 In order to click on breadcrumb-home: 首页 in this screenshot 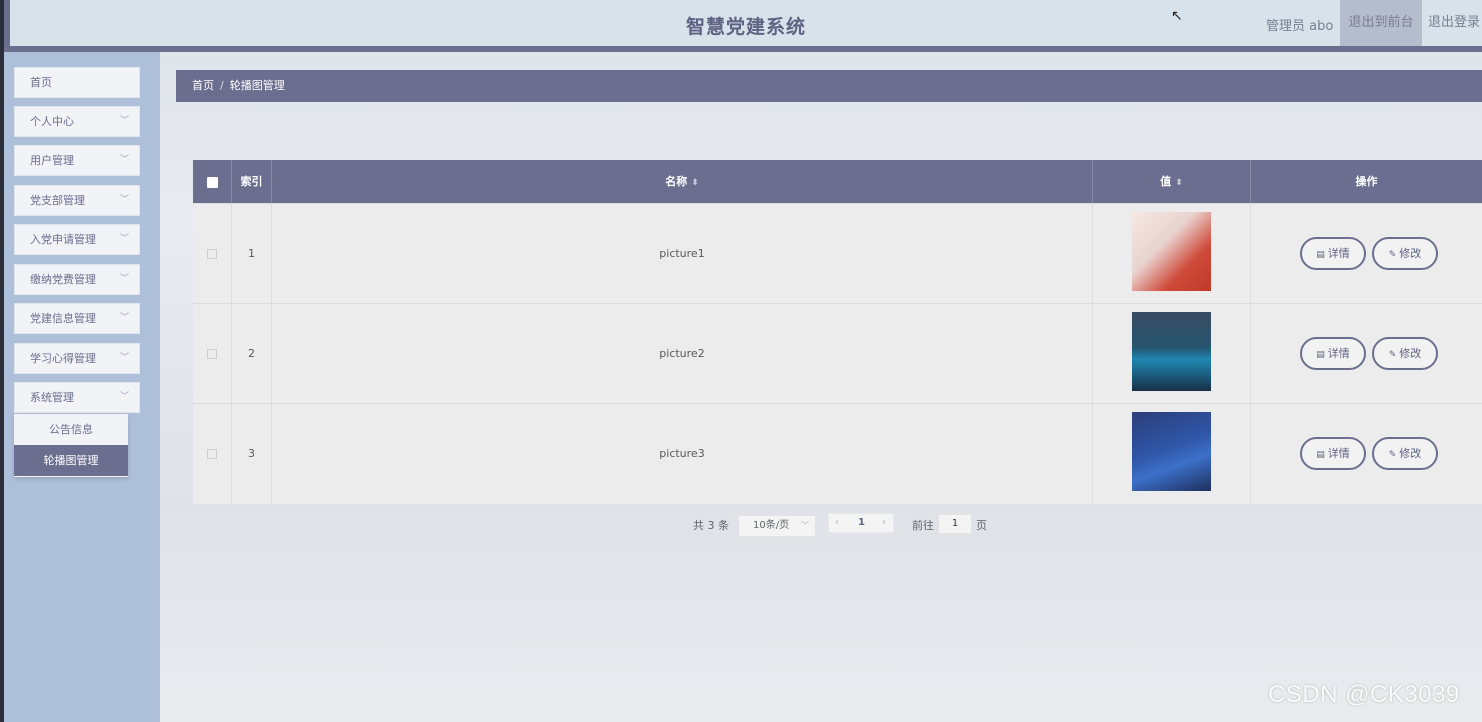, I will do `click(203, 85)`.